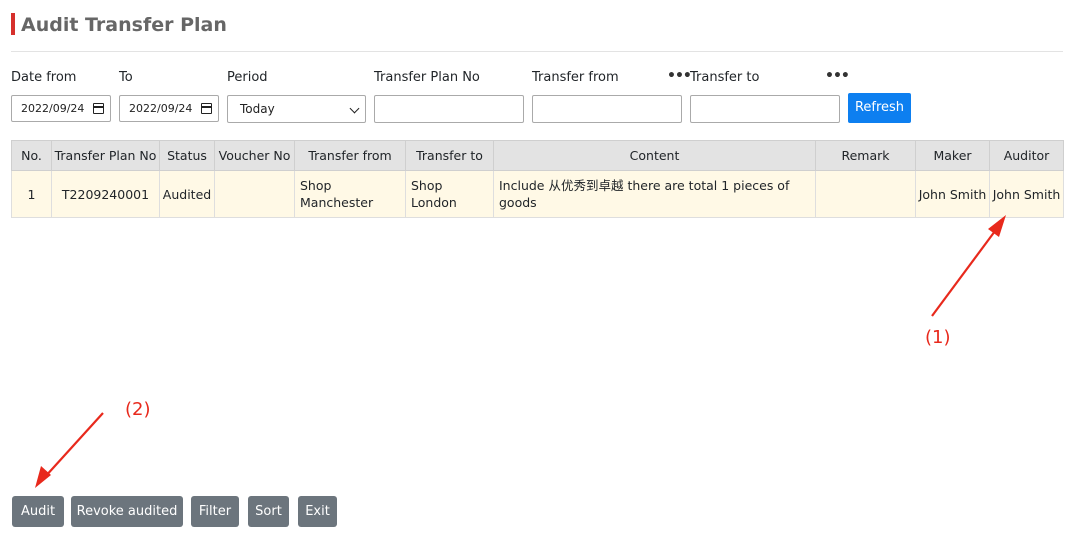  I want to click on date-to-input: 2022/09/24, so click(169, 108).